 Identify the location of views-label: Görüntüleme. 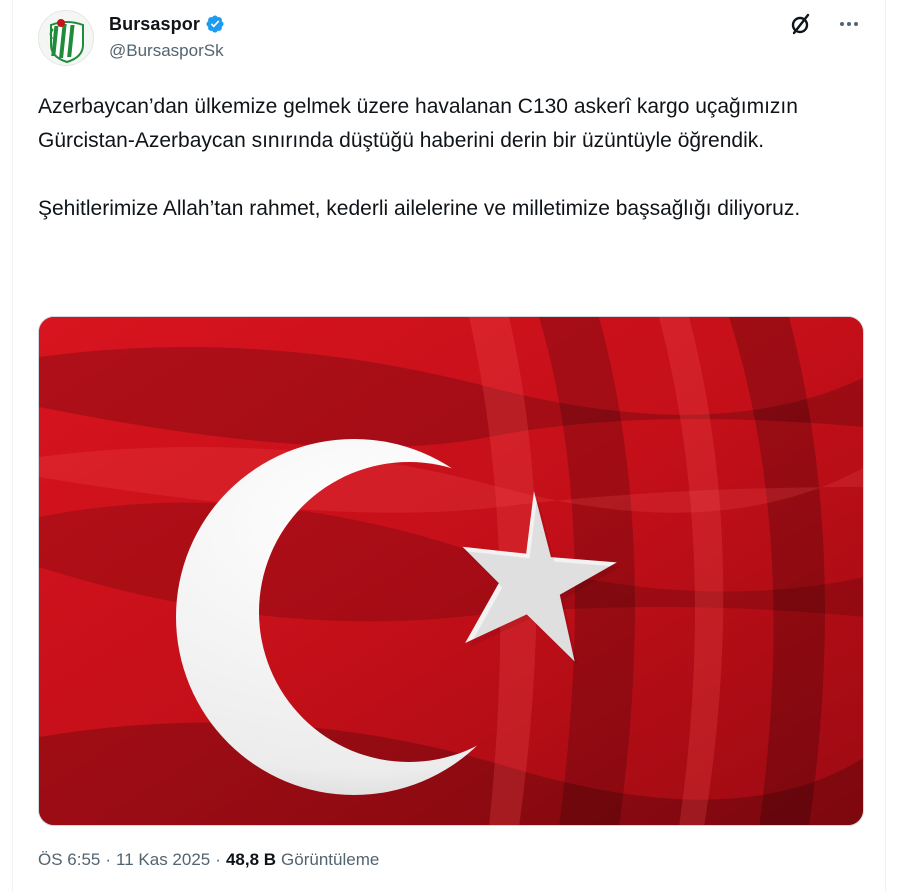
(330, 860).